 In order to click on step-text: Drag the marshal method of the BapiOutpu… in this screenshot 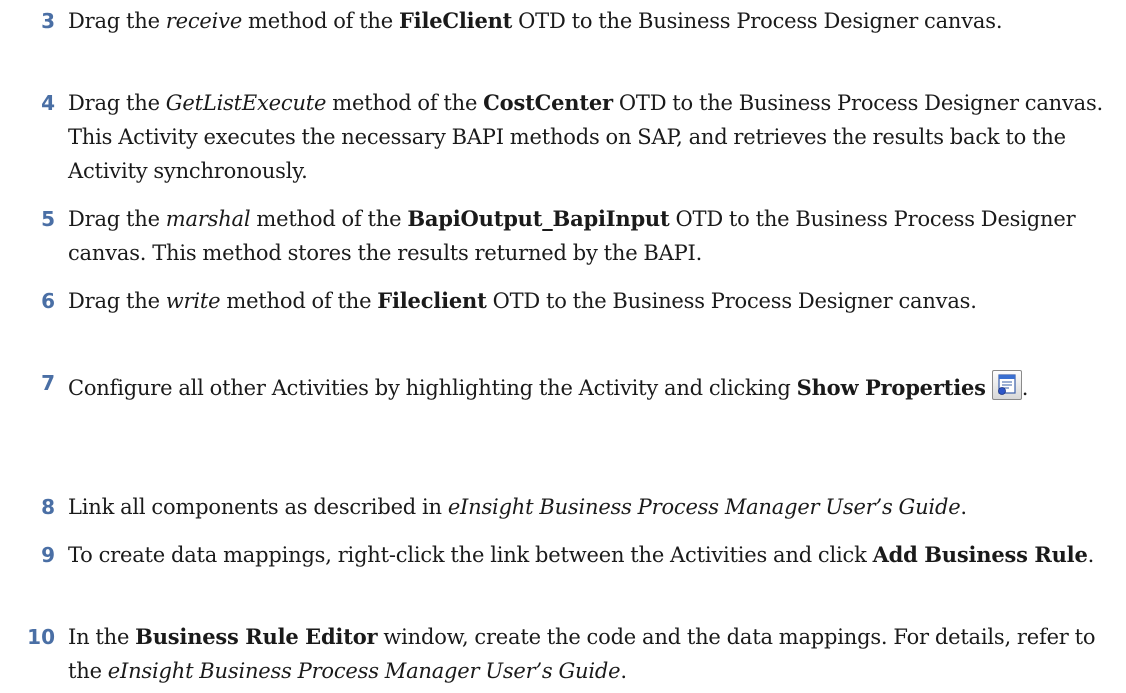, I will do `click(572, 235)`.